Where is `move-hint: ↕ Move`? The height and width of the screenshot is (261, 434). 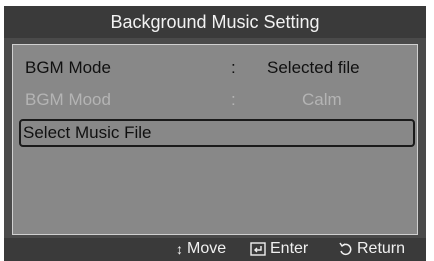
move-hint: ↕ Move is located at coordinates (201, 249).